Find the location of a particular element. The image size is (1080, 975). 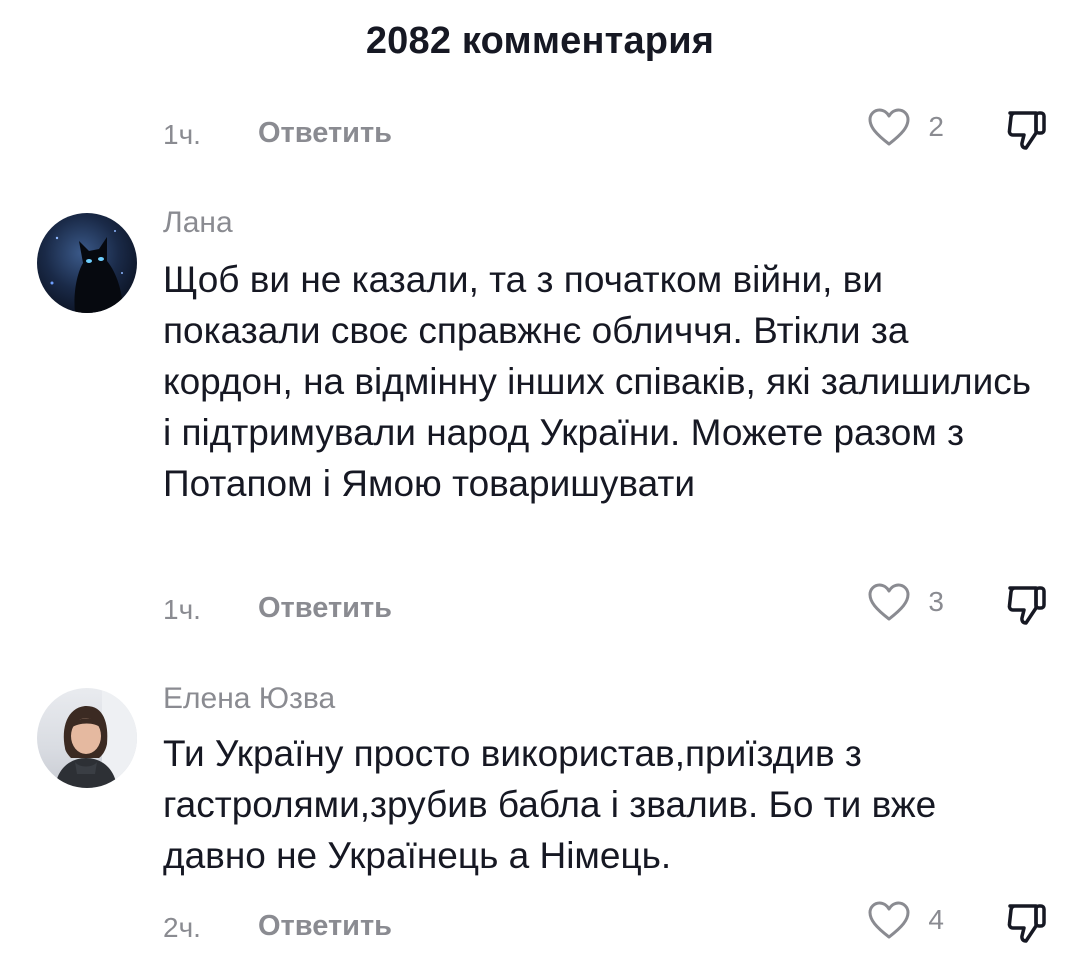

comment-author: Елена Юзва is located at coordinates (249, 699).